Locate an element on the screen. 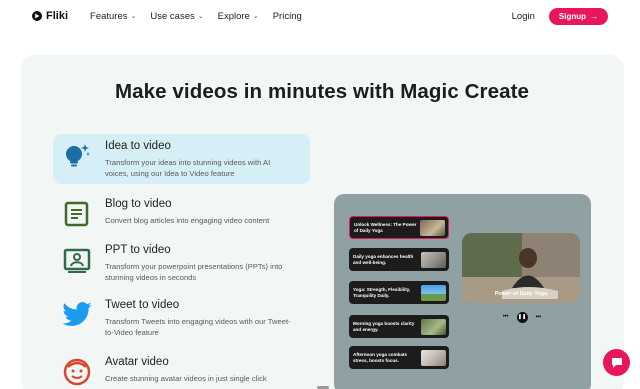 The width and height of the screenshot is (640, 389). next-icon: ⏭ is located at coordinates (538, 317).